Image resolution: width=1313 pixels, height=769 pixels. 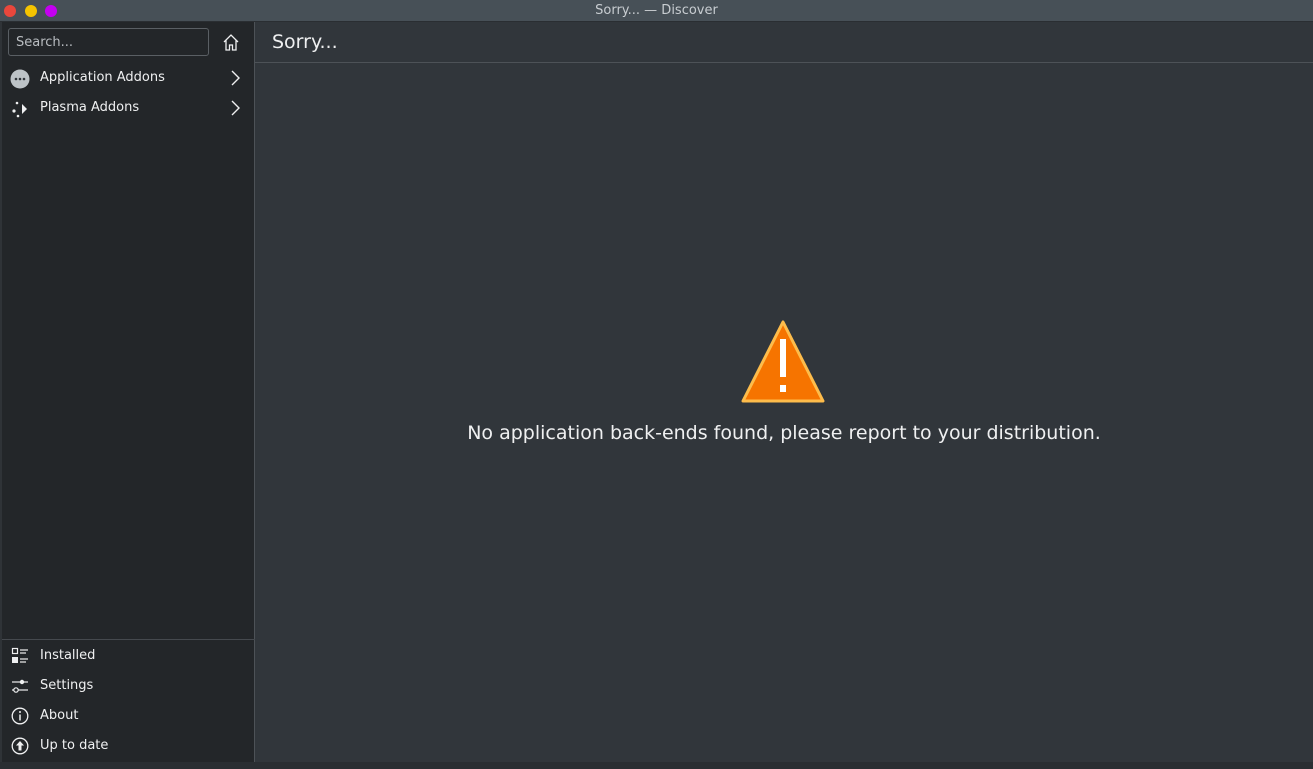 I want to click on update-icon, so click(x=20, y=746).